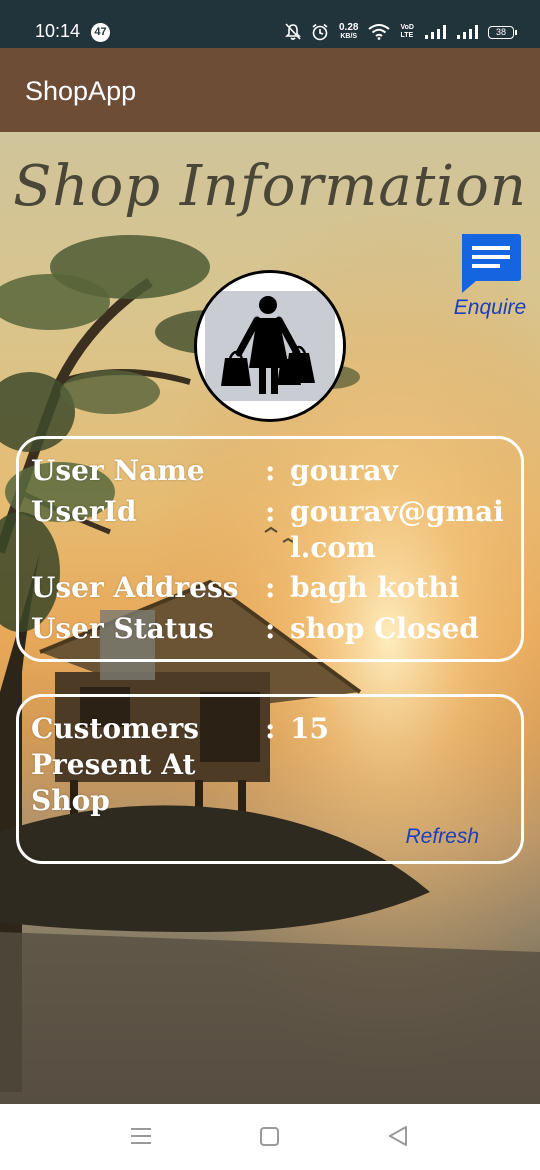 The width and height of the screenshot is (540, 1170). What do you see at coordinates (435, 32) in the screenshot?
I see `signal-strength-icon` at bounding box center [435, 32].